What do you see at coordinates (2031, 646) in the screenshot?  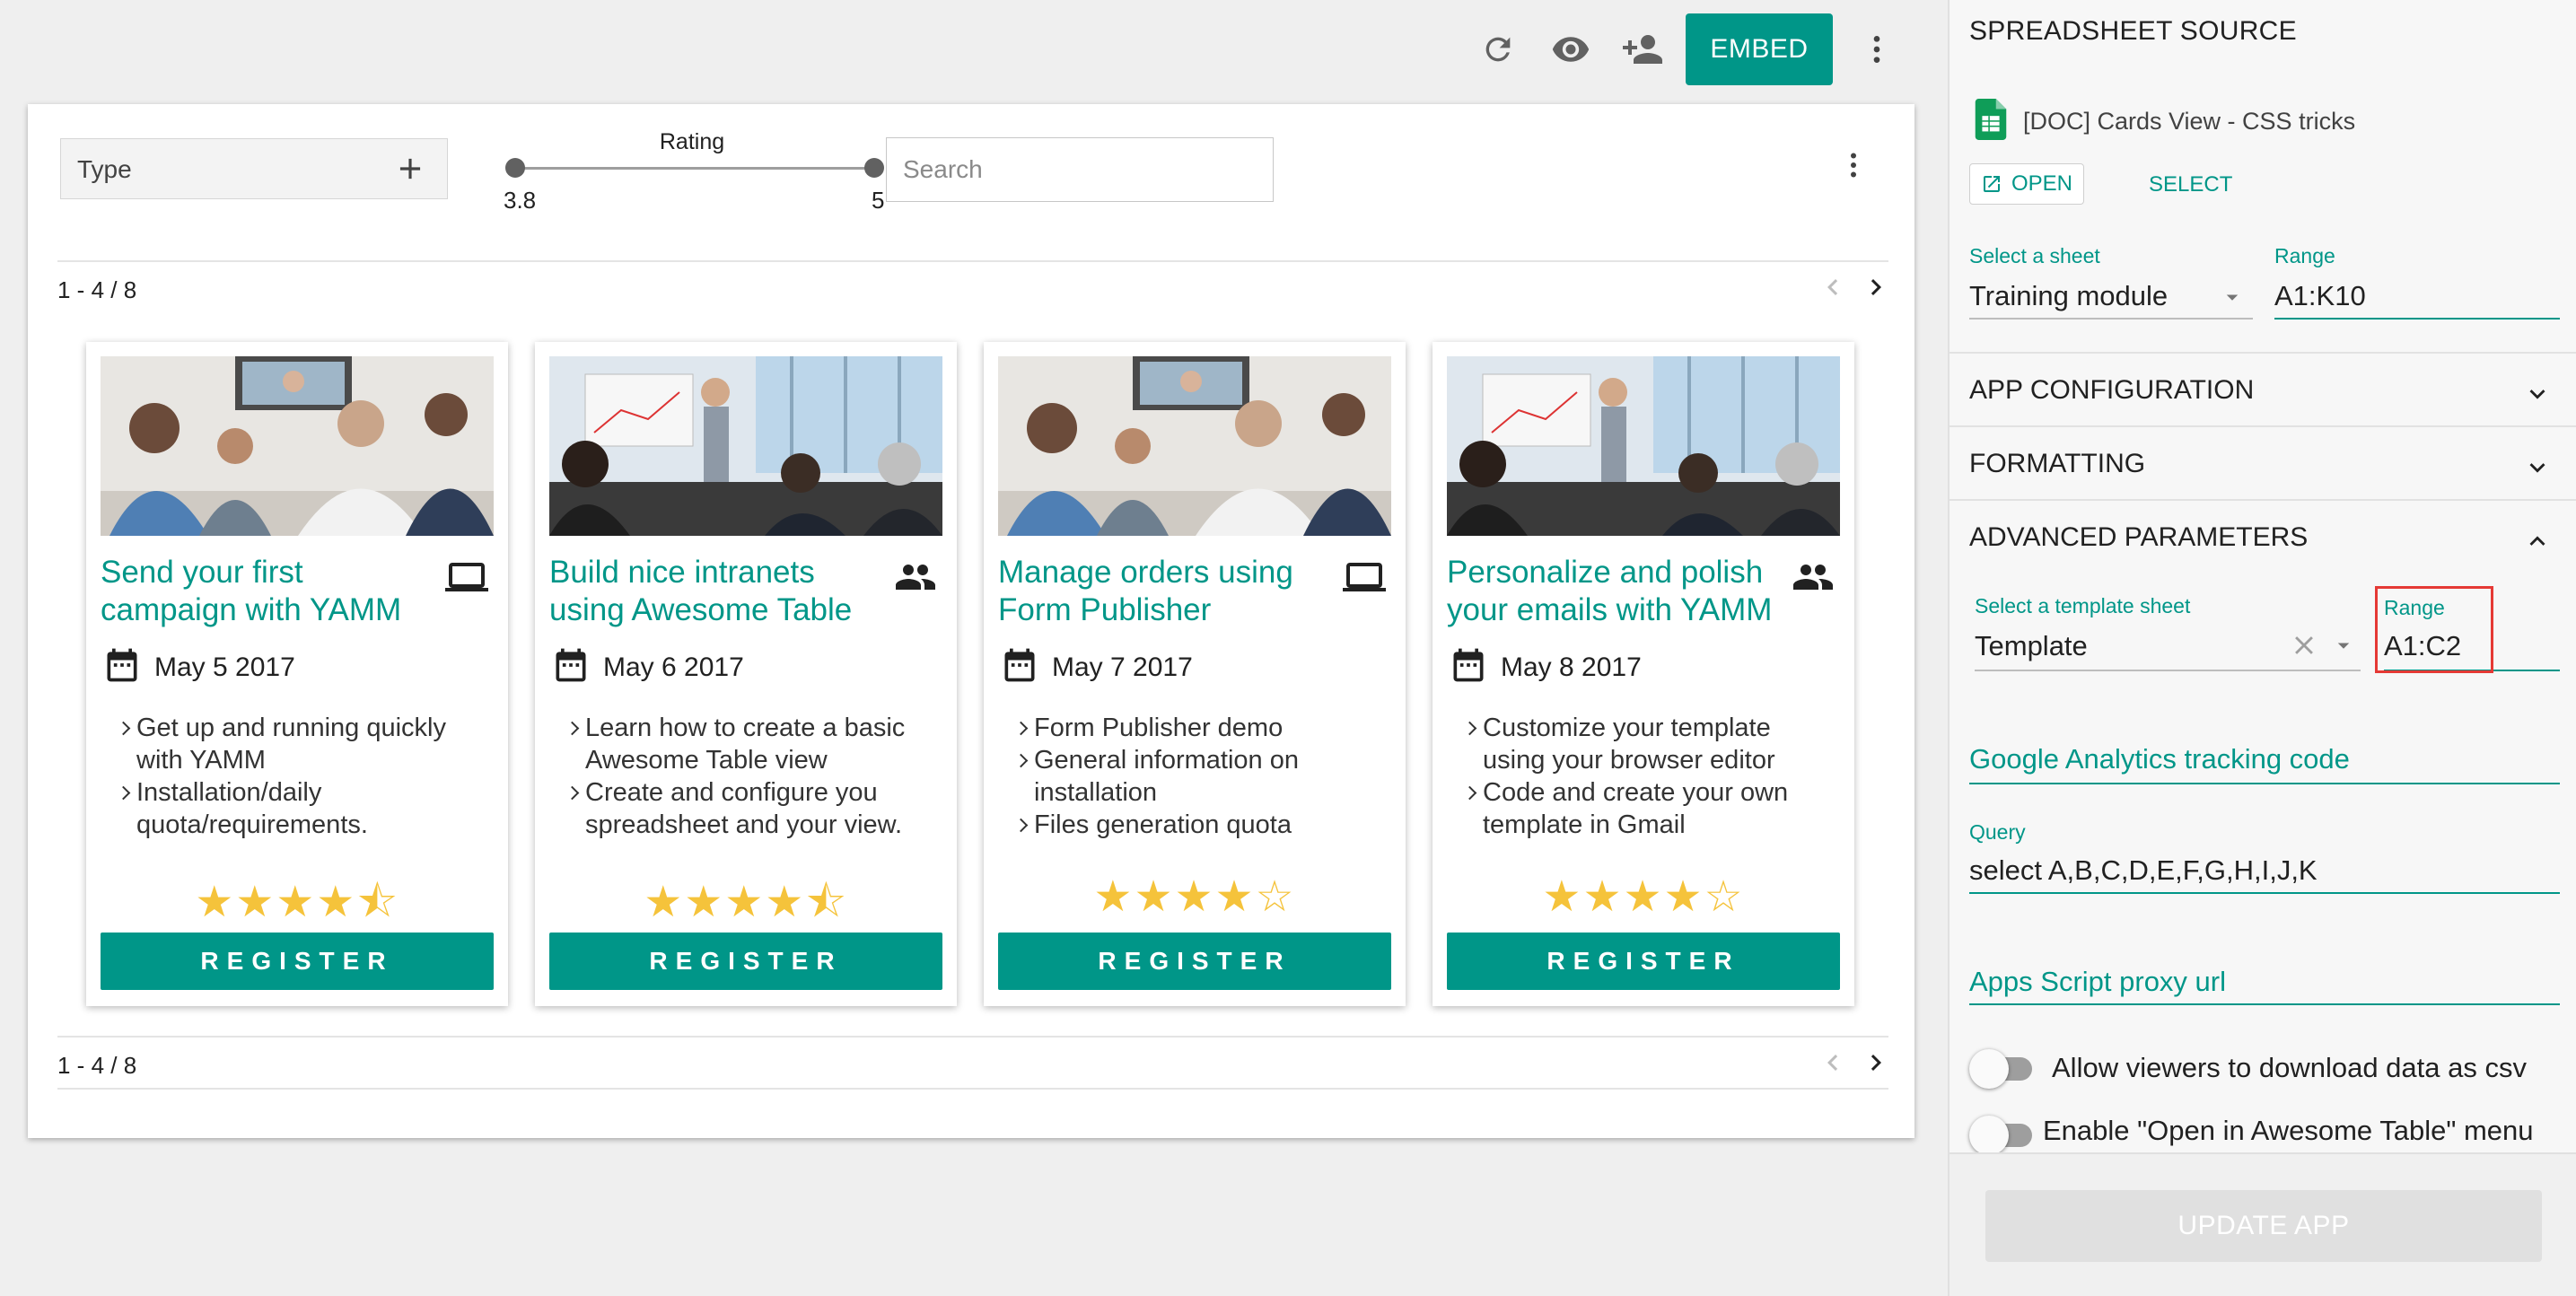 I see `template-select: Template` at bounding box center [2031, 646].